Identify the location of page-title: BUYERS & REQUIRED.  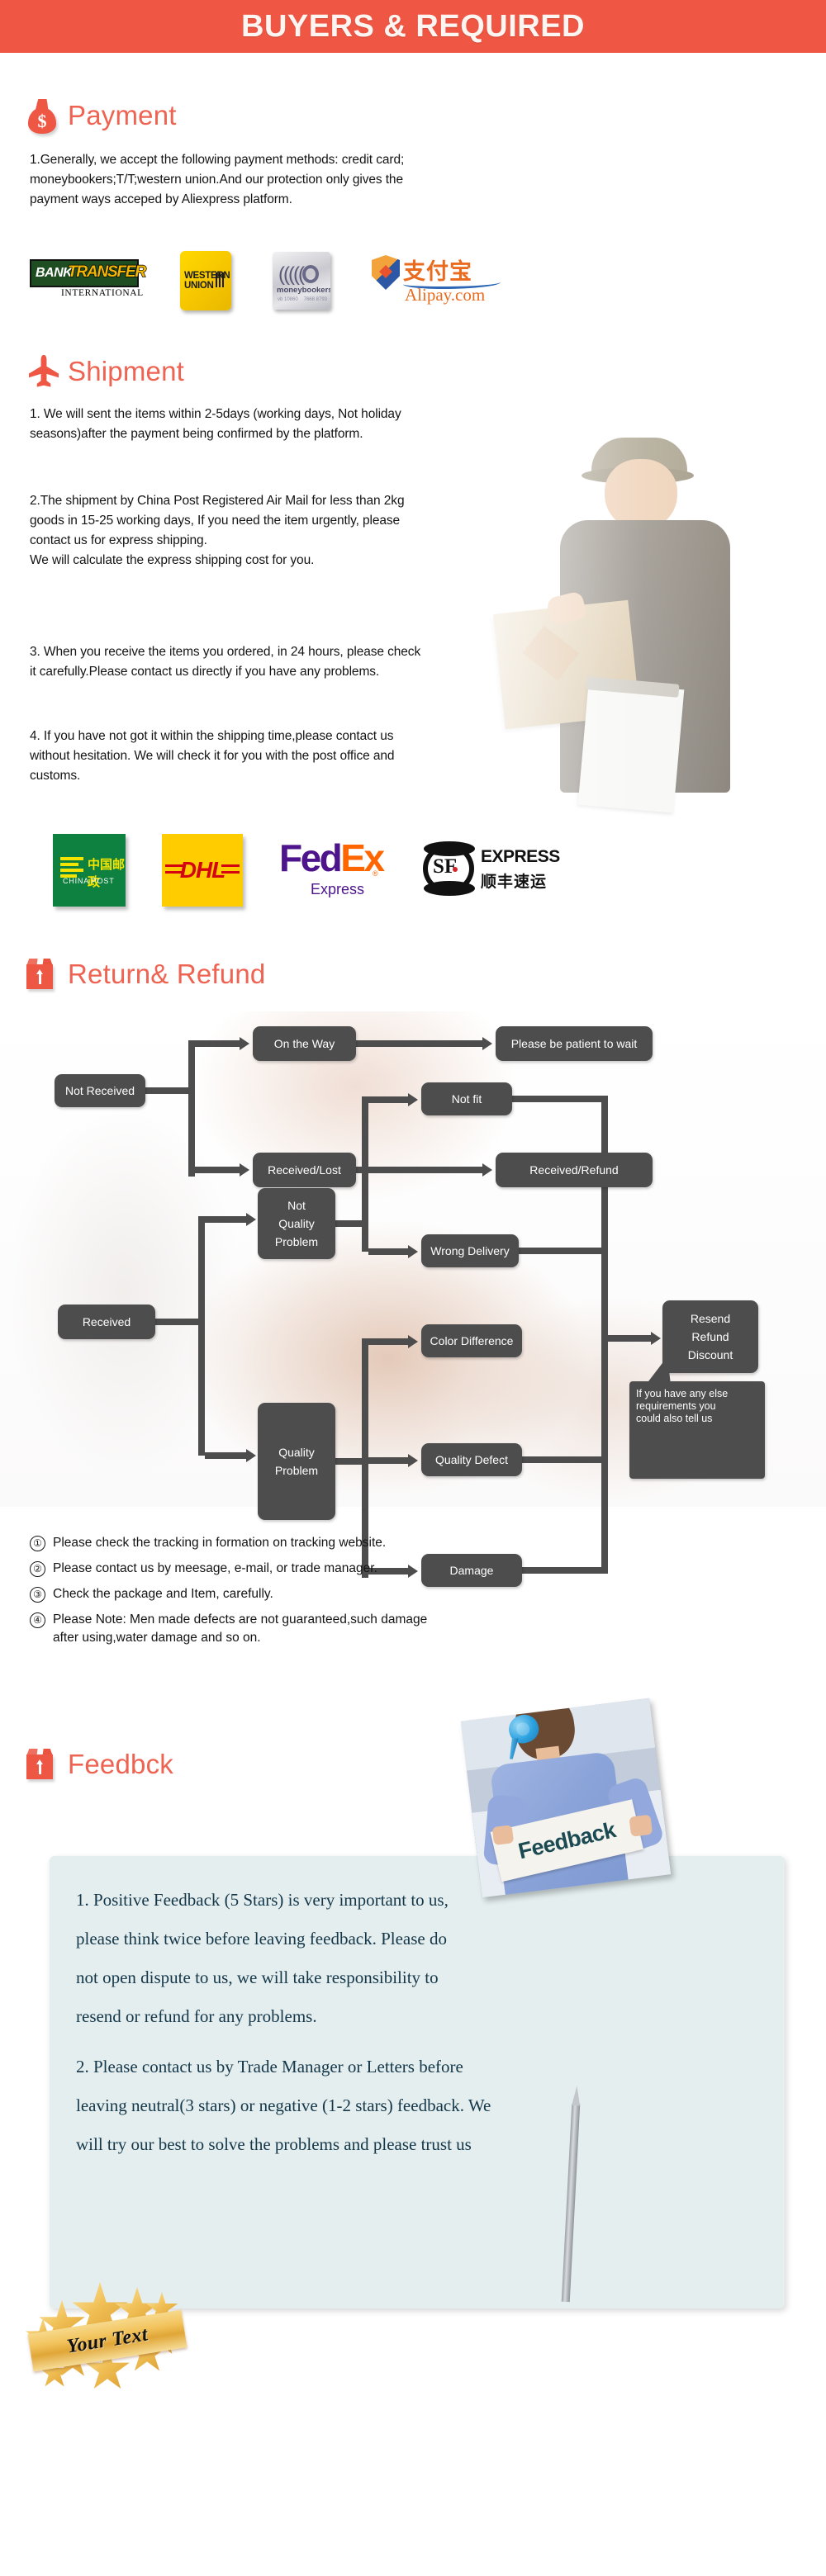
(413, 26).